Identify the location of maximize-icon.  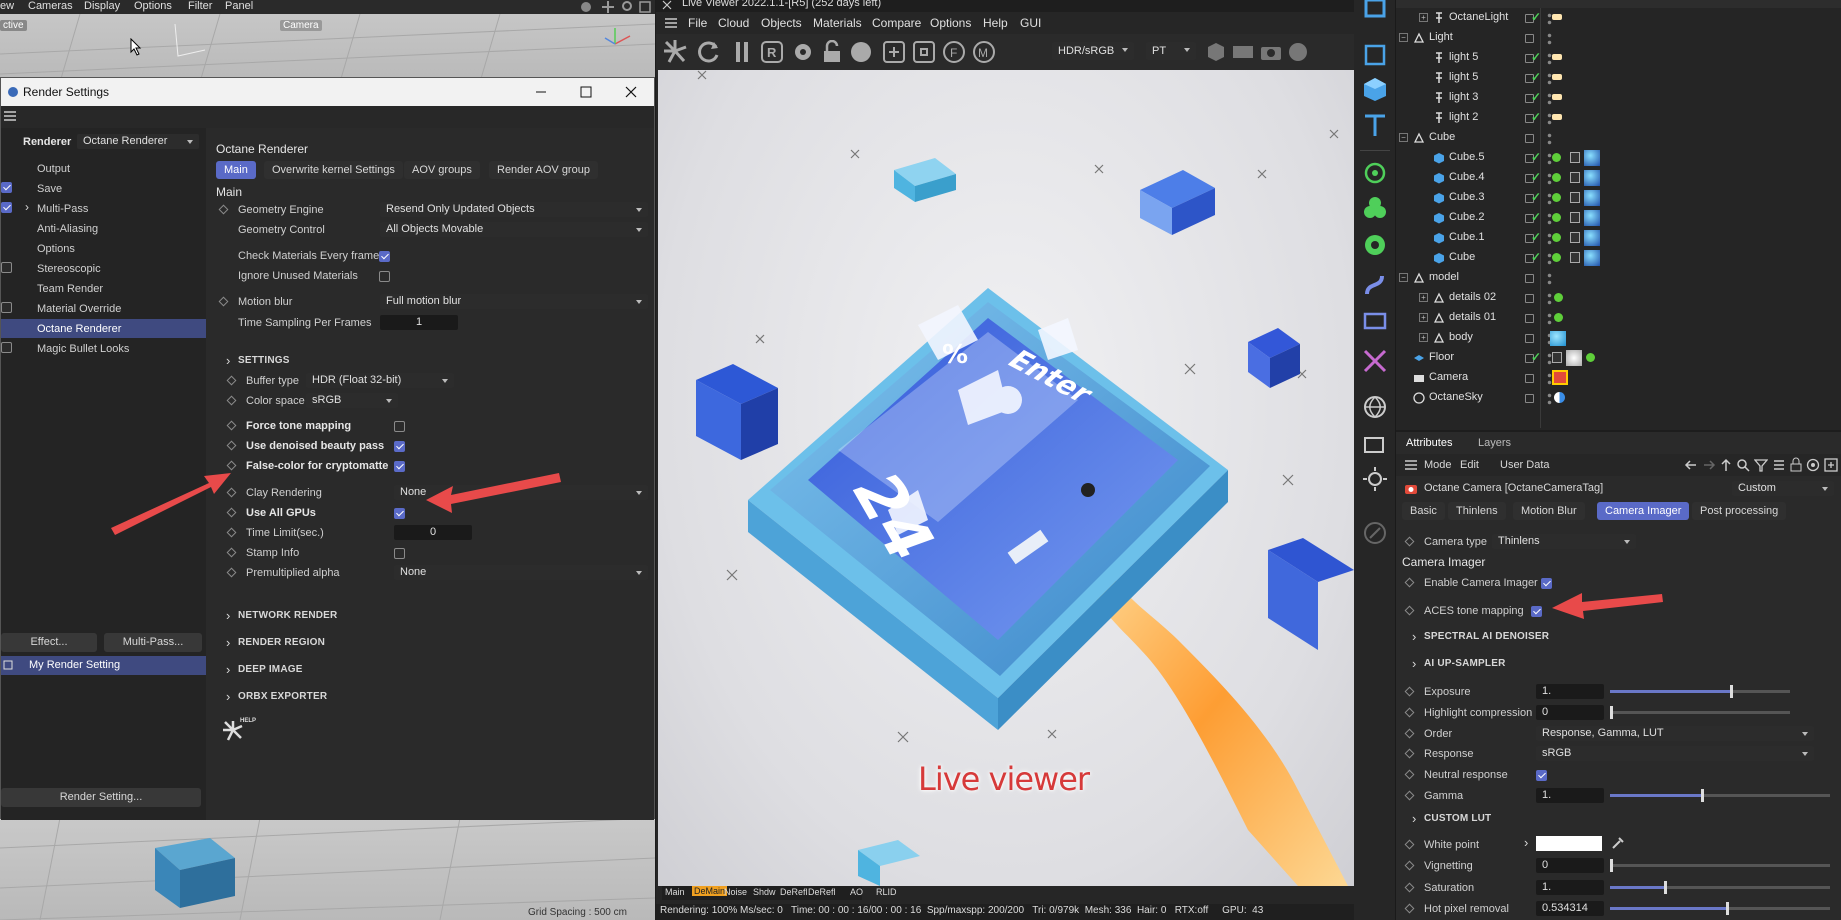
(645, 7).